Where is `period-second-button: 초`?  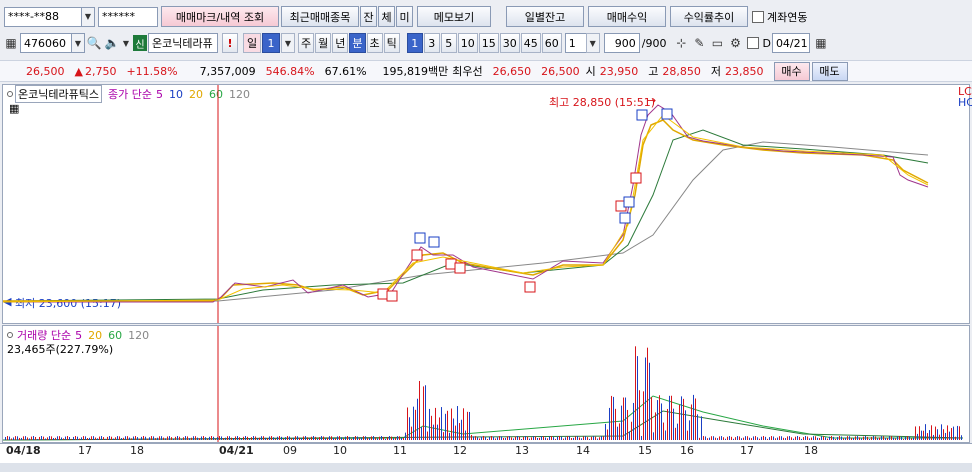
period-second-button: 초 is located at coordinates (374, 43).